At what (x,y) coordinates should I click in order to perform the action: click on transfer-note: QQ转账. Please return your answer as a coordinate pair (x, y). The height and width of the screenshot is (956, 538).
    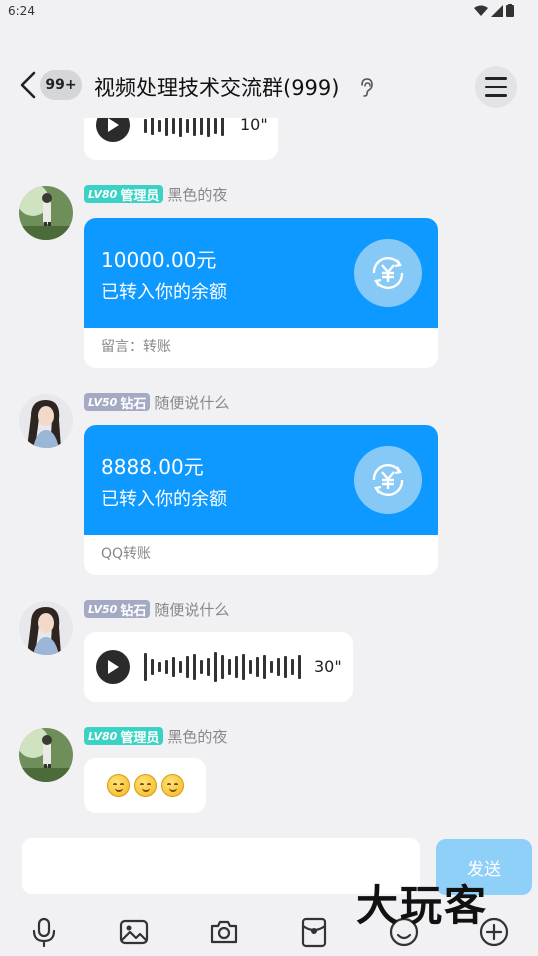
    Looking at the image, I should click on (126, 554).